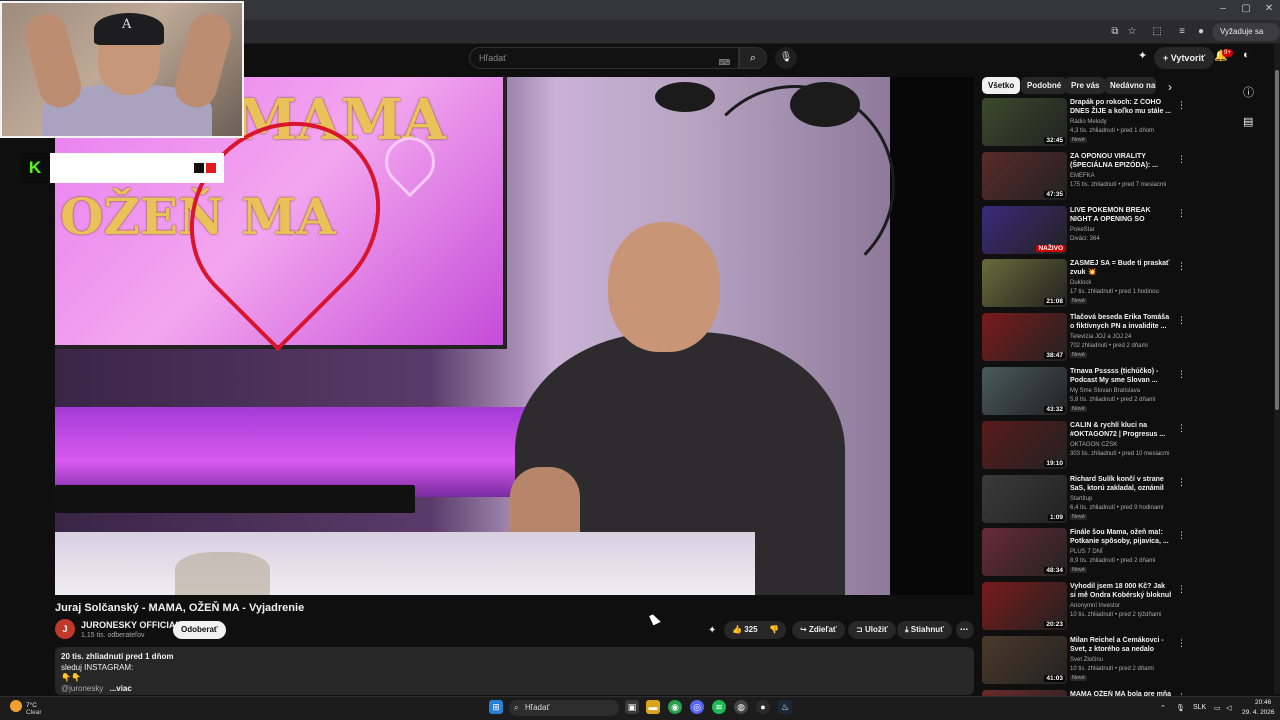  What do you see at coordinates (496, 707) in the screenshot?
I see `start-windows-icon: ⊞` at bounding box center [496, 707].